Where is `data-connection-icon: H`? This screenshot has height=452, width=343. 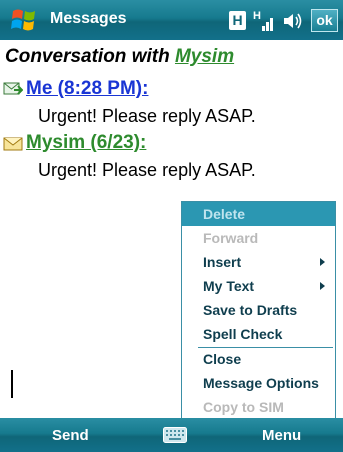 data-connection-icon: H is located at coordinates (237, 20).